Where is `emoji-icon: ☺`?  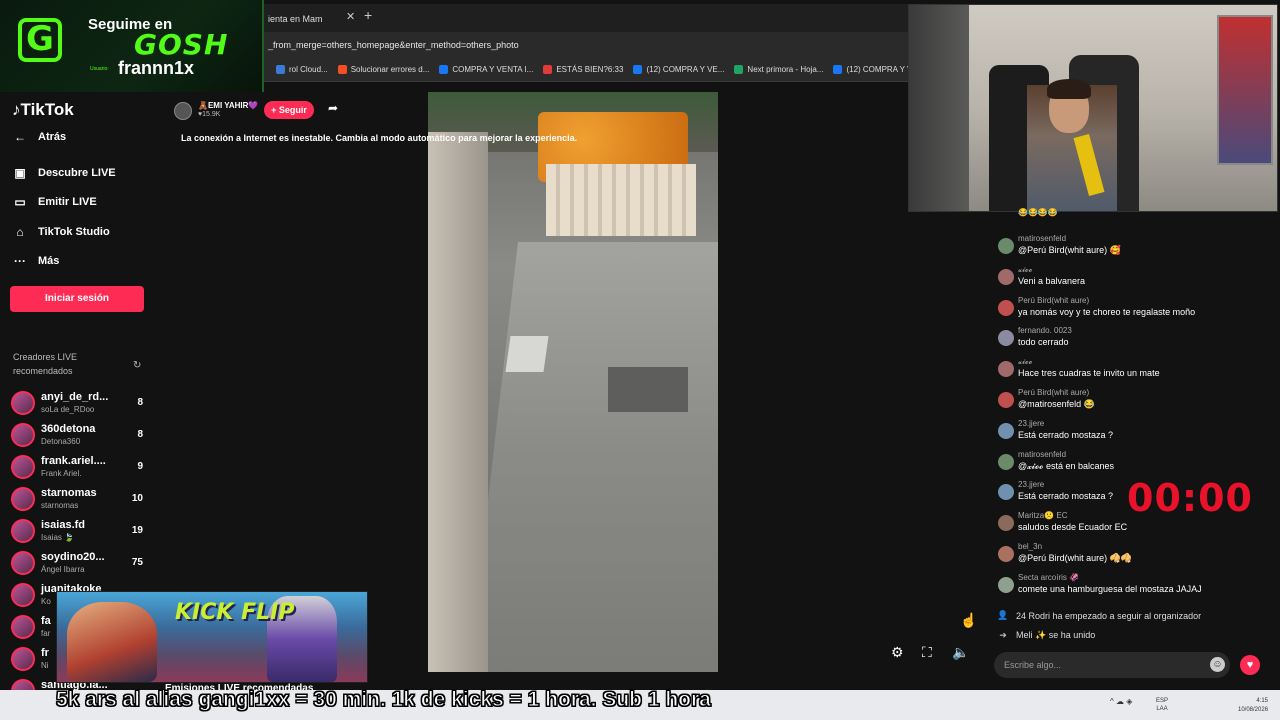
emoji-icon: ☺ is located at coordinates (1217, 664).